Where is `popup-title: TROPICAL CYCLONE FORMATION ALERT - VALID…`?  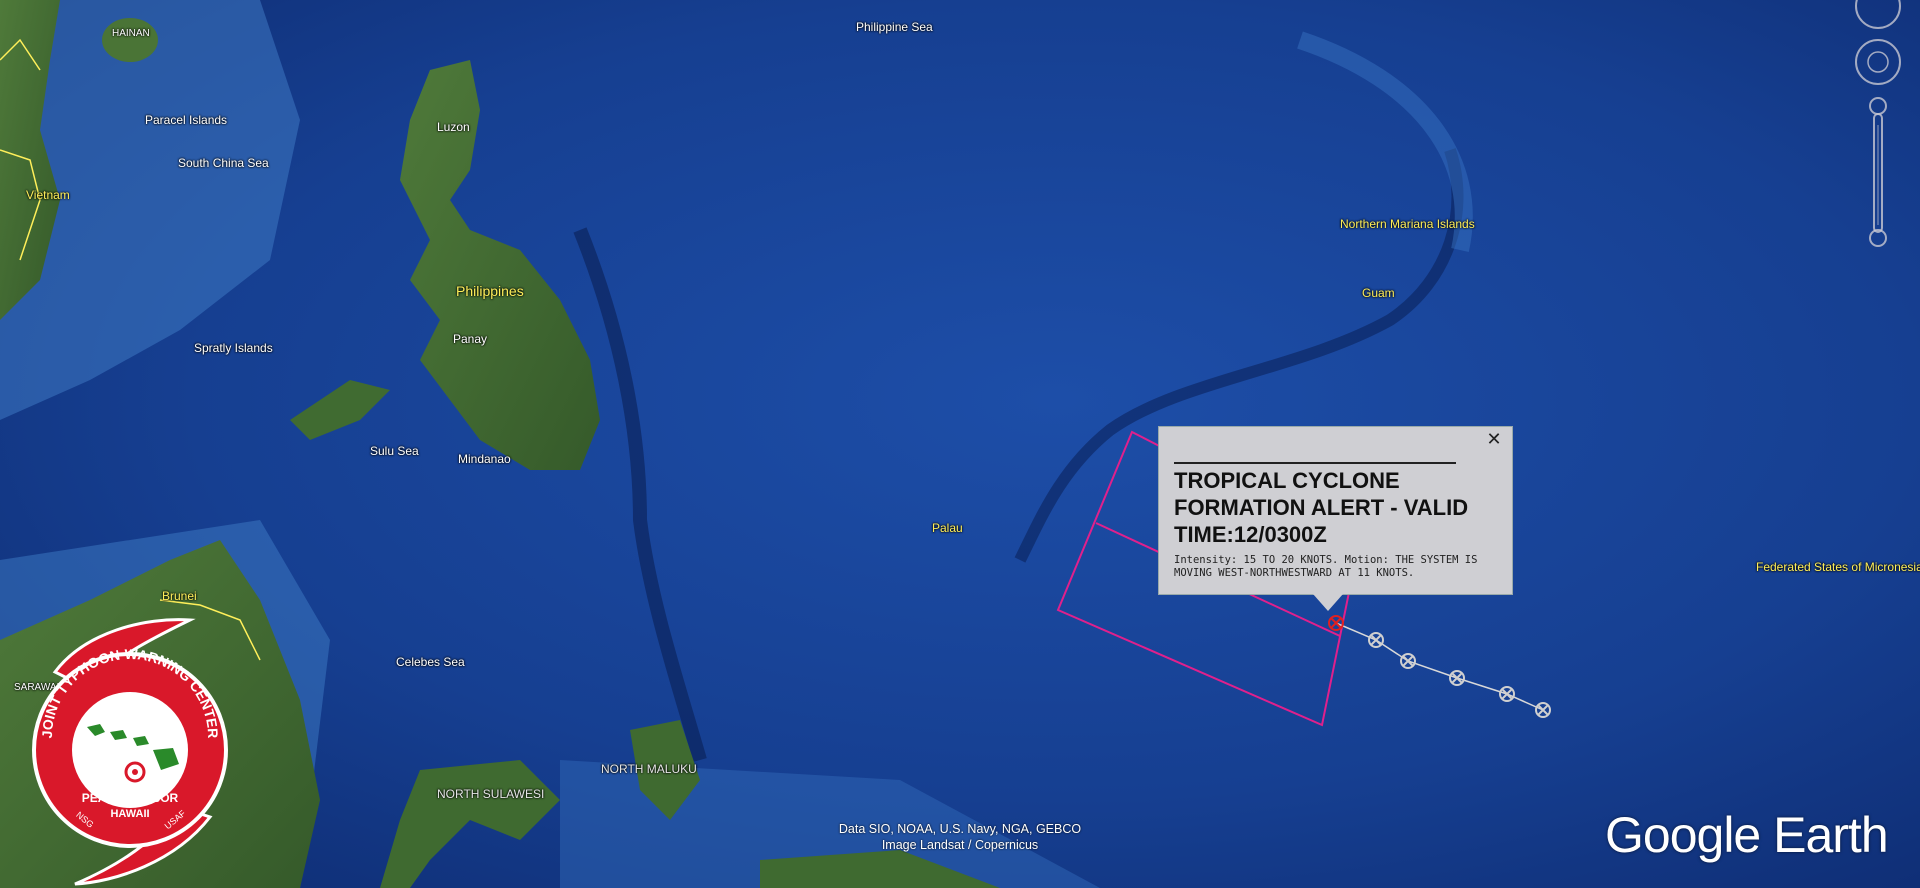 popup-title: TROPICAL CYCLONE FORMATION ALERT - VALID… is located at coordinates (1321, 507).